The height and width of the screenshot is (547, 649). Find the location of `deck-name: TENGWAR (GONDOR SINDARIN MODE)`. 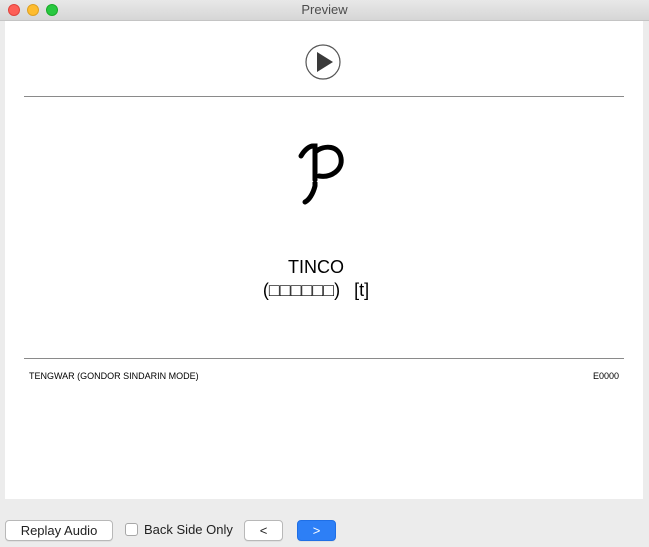

deck-name: TENGWAR (GONDOR SINDARIN MODE) is located at coordinates (114, 376).